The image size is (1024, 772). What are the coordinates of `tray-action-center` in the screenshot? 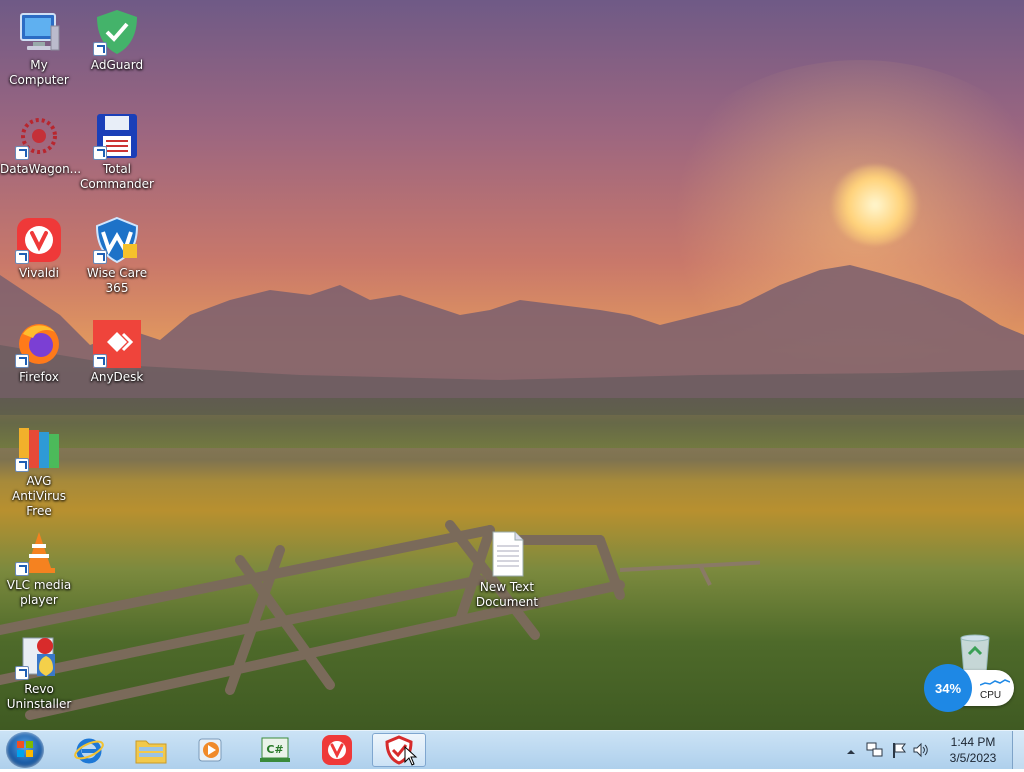 It's located at (899, 750).